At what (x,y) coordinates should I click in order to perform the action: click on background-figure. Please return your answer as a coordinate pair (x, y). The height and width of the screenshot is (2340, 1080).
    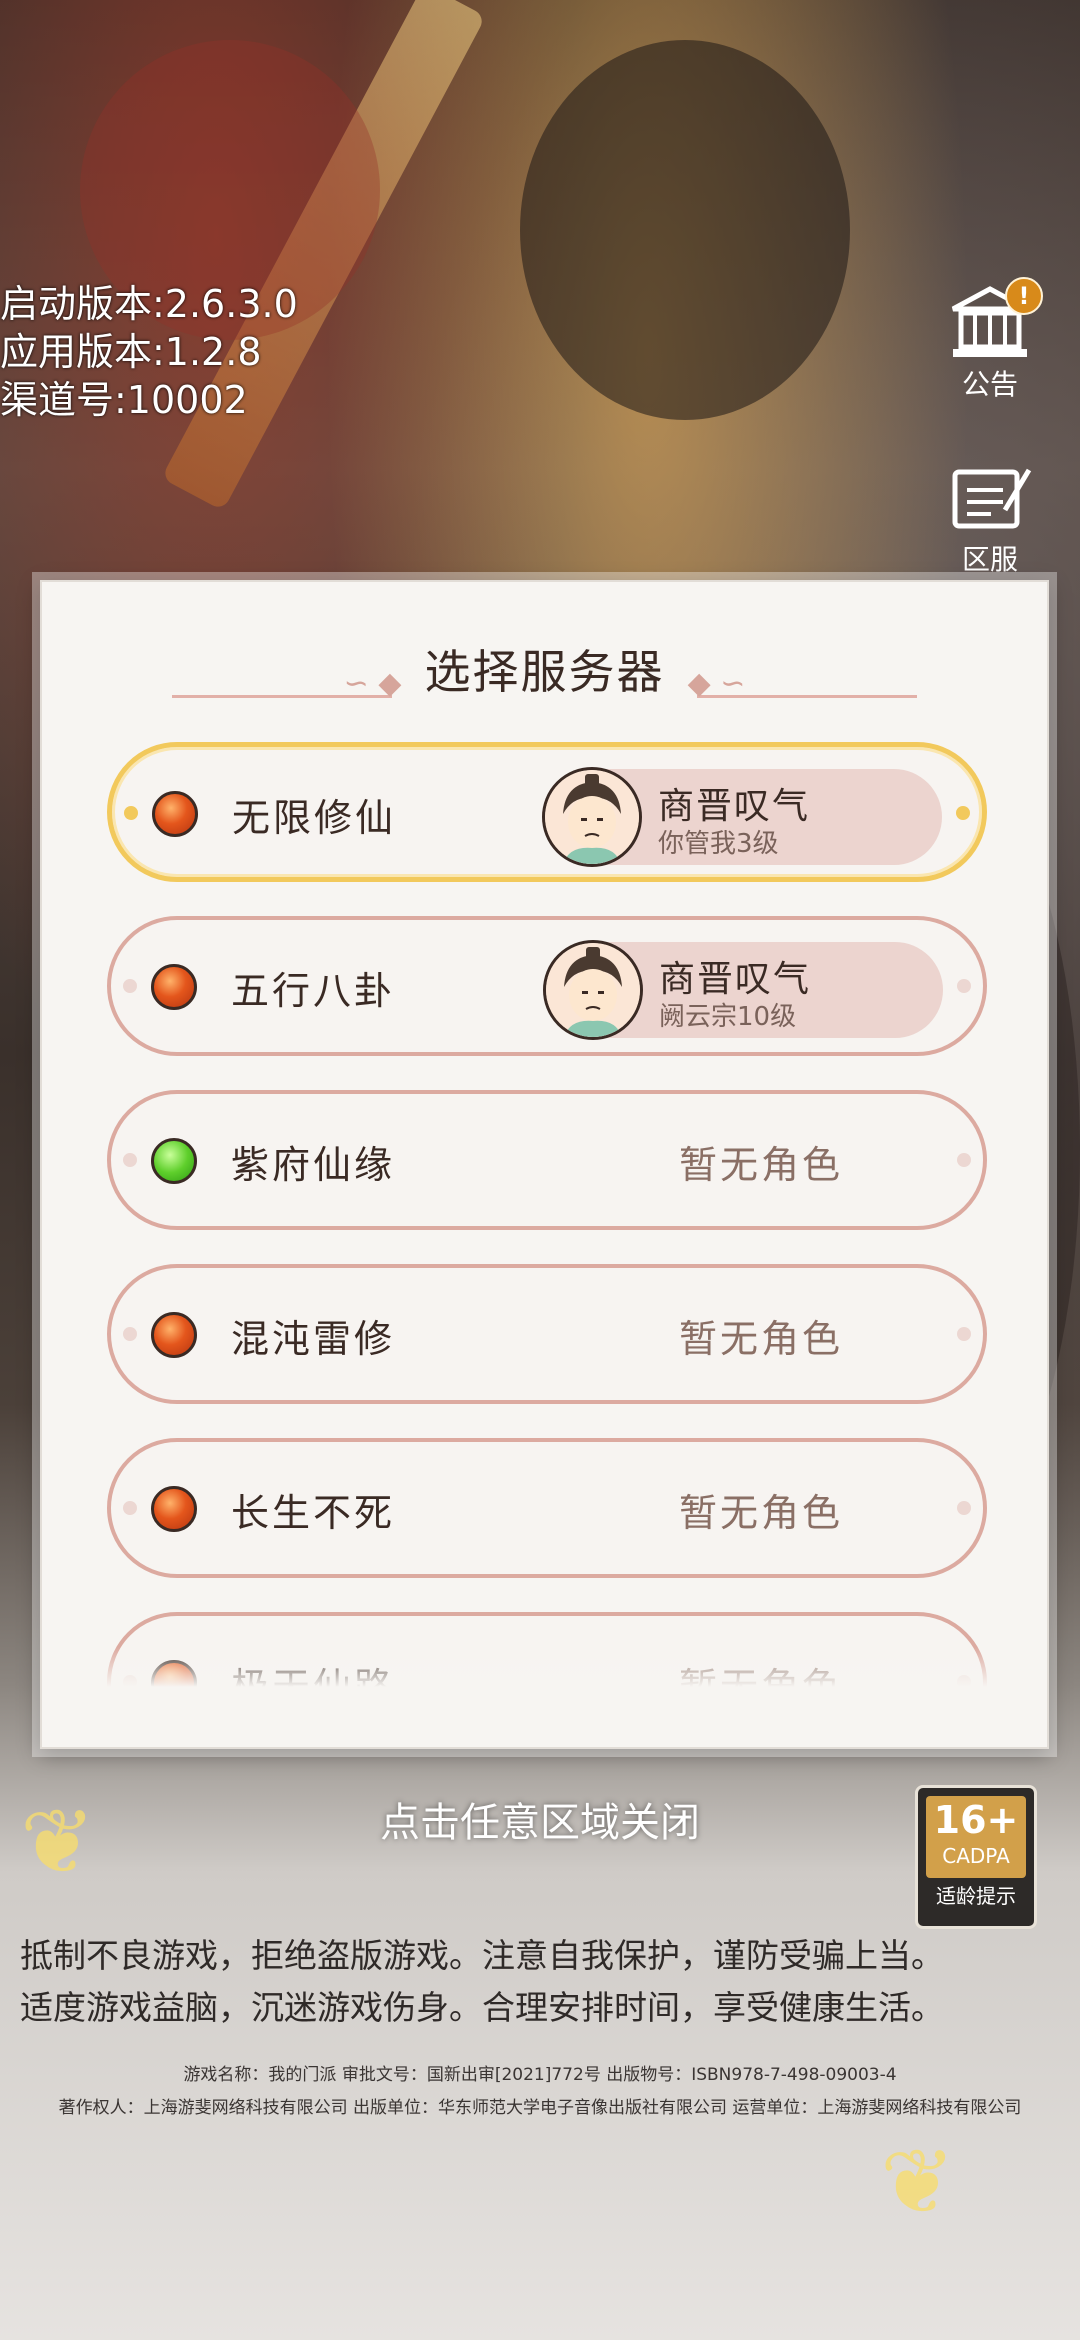
    Looking at the image, I should click on (685, 230).